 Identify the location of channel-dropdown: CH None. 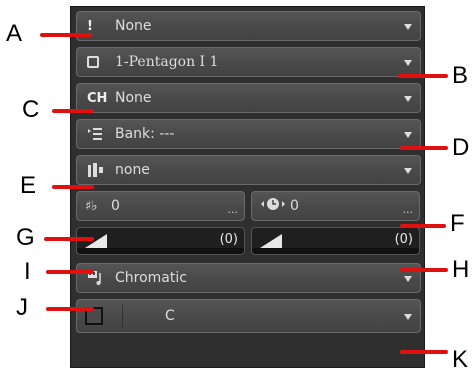
(248, 98).